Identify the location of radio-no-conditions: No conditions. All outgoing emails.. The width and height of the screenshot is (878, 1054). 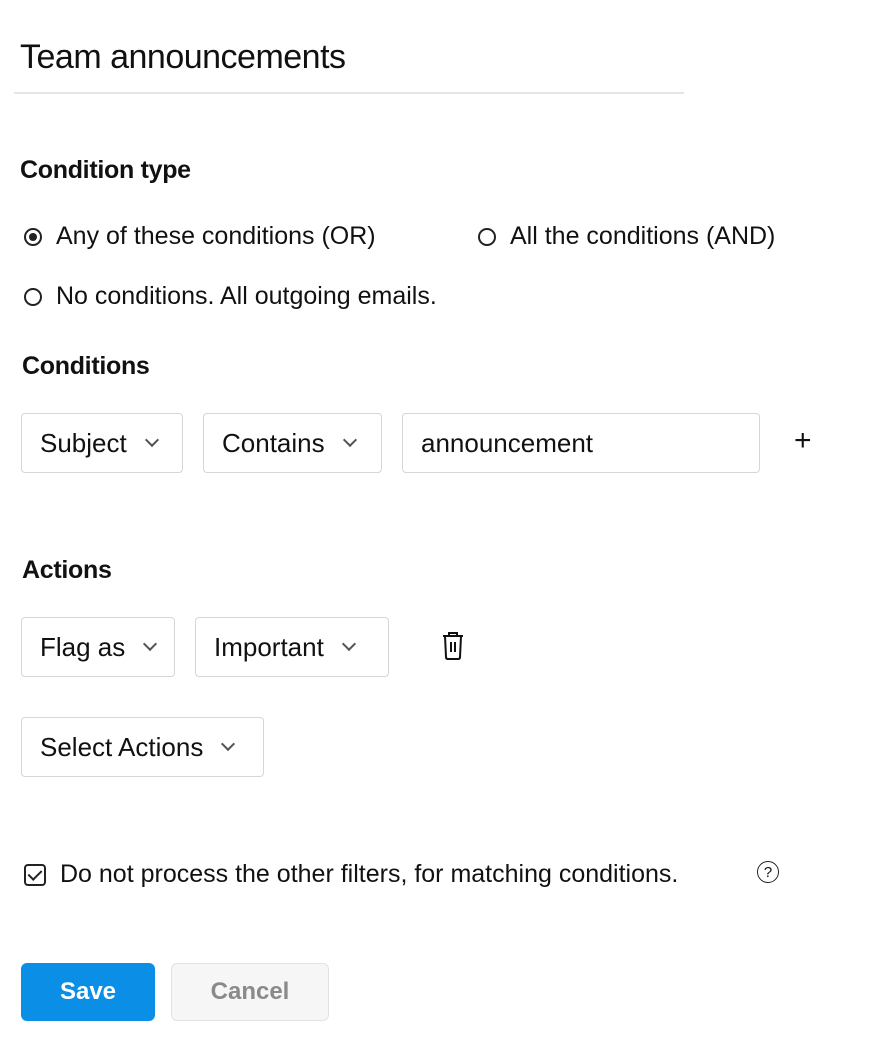
(230, 296).